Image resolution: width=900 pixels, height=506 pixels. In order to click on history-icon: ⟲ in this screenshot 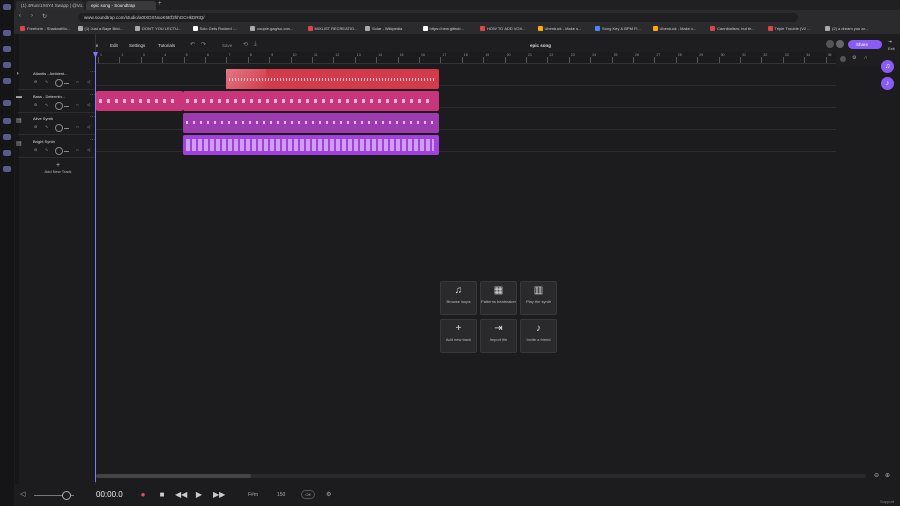, I will do `click(245, 44)`.